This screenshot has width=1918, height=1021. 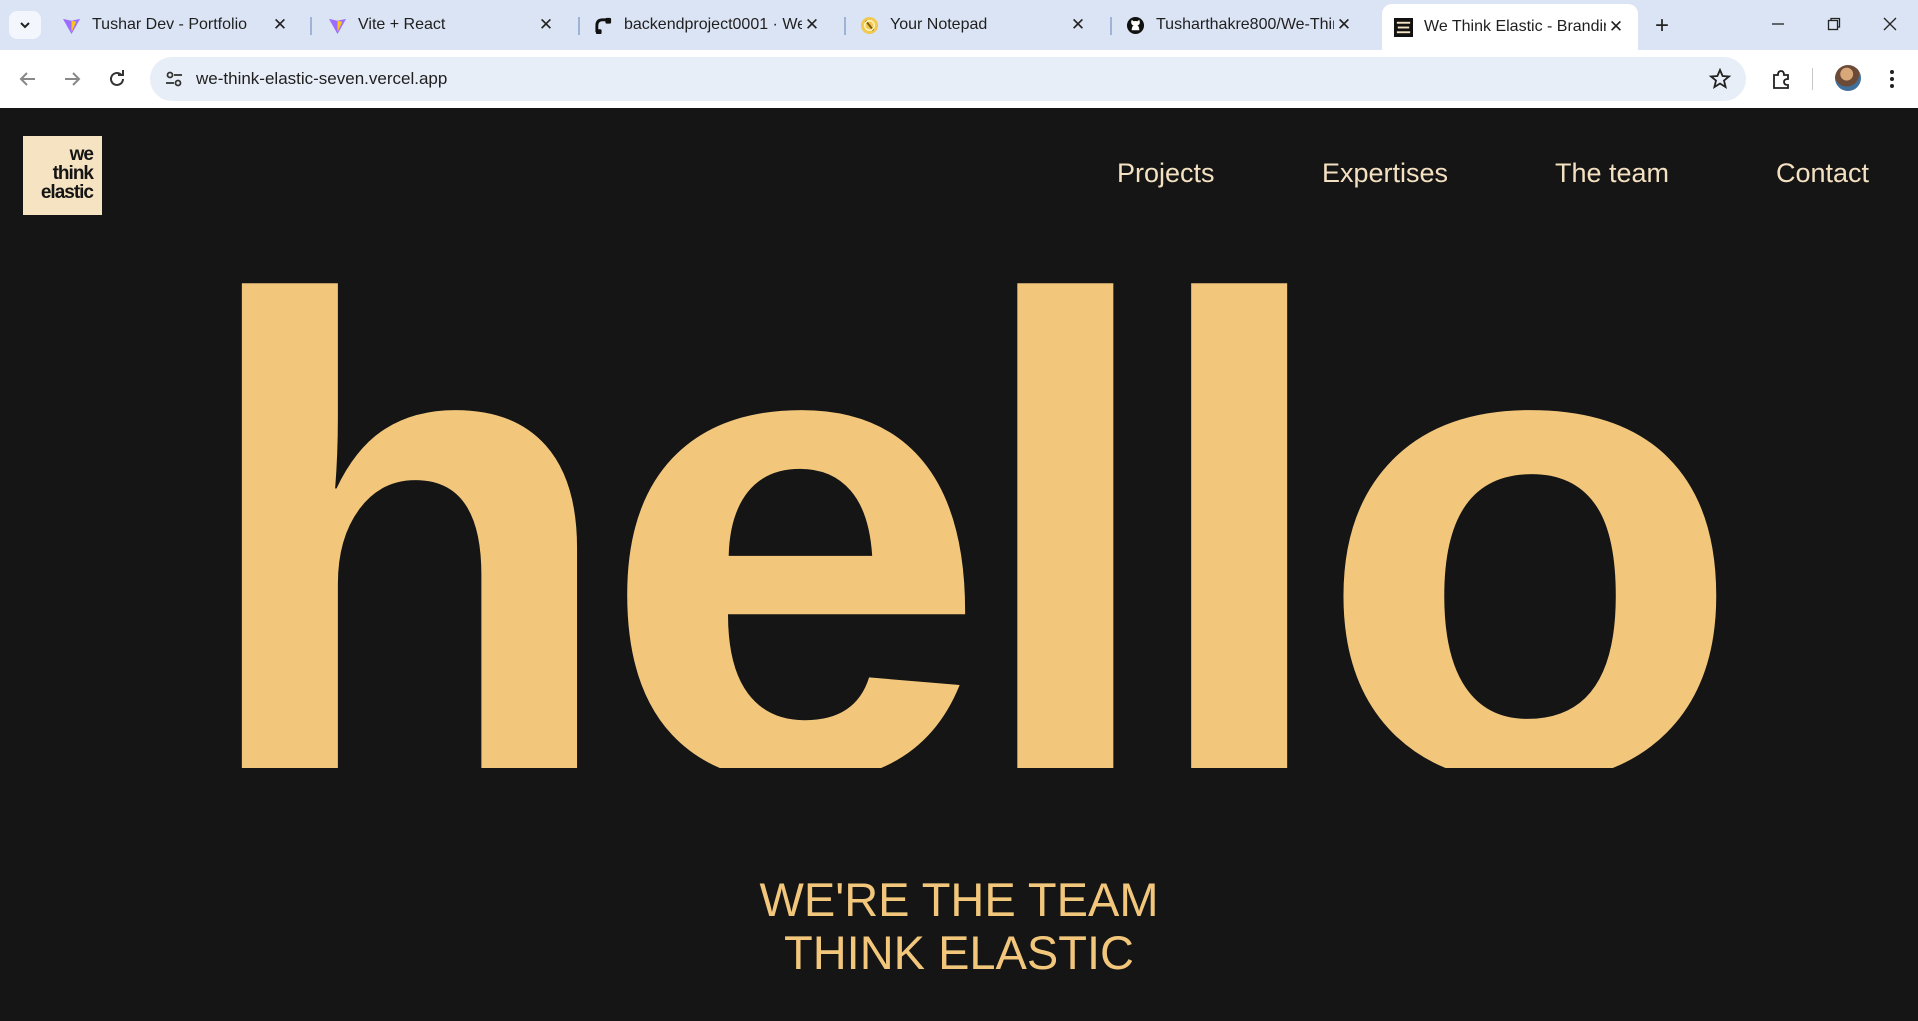 I want to click on reload-icon, so click(x=117, y=78).